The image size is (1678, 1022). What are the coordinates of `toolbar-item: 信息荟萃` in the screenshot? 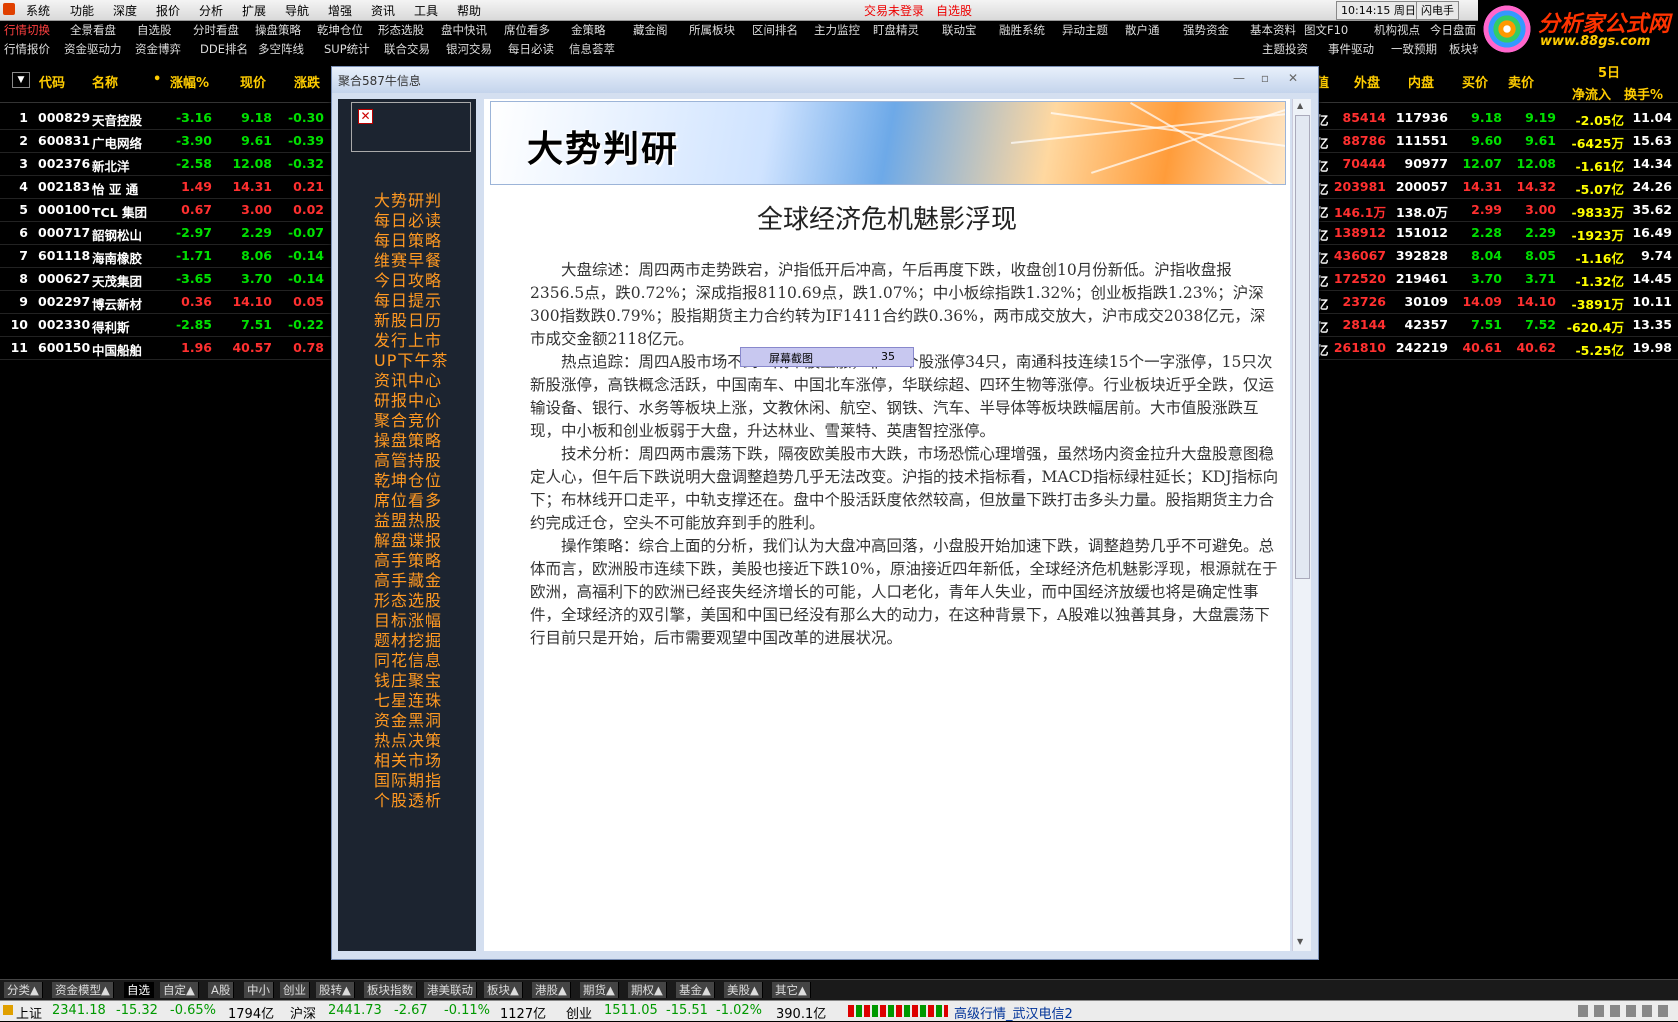 It's located at (592, 49).